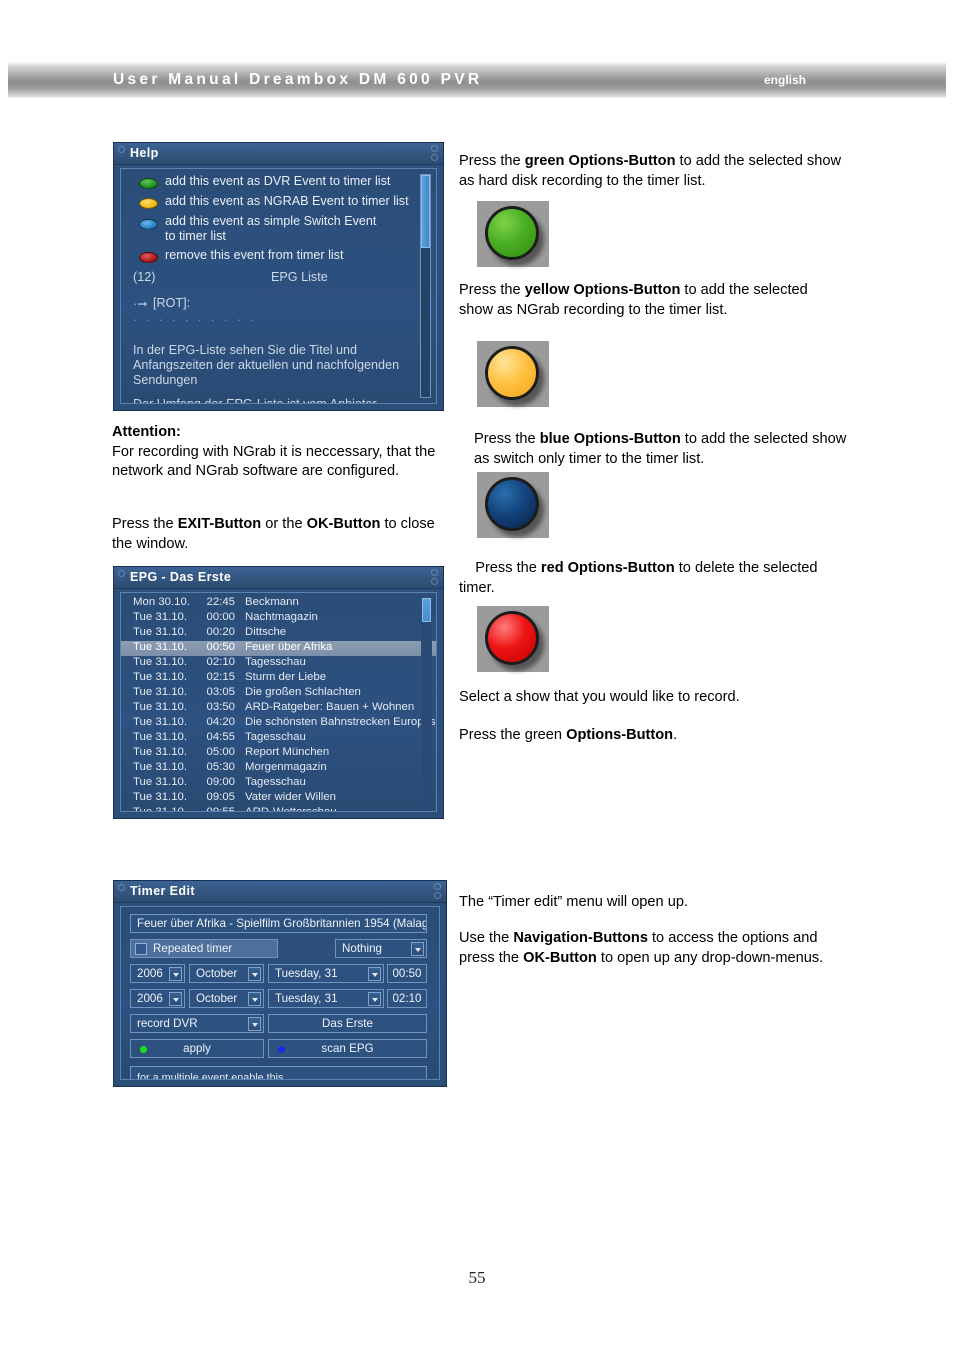  I want to click on start-month-value: October, so click(217, 973).